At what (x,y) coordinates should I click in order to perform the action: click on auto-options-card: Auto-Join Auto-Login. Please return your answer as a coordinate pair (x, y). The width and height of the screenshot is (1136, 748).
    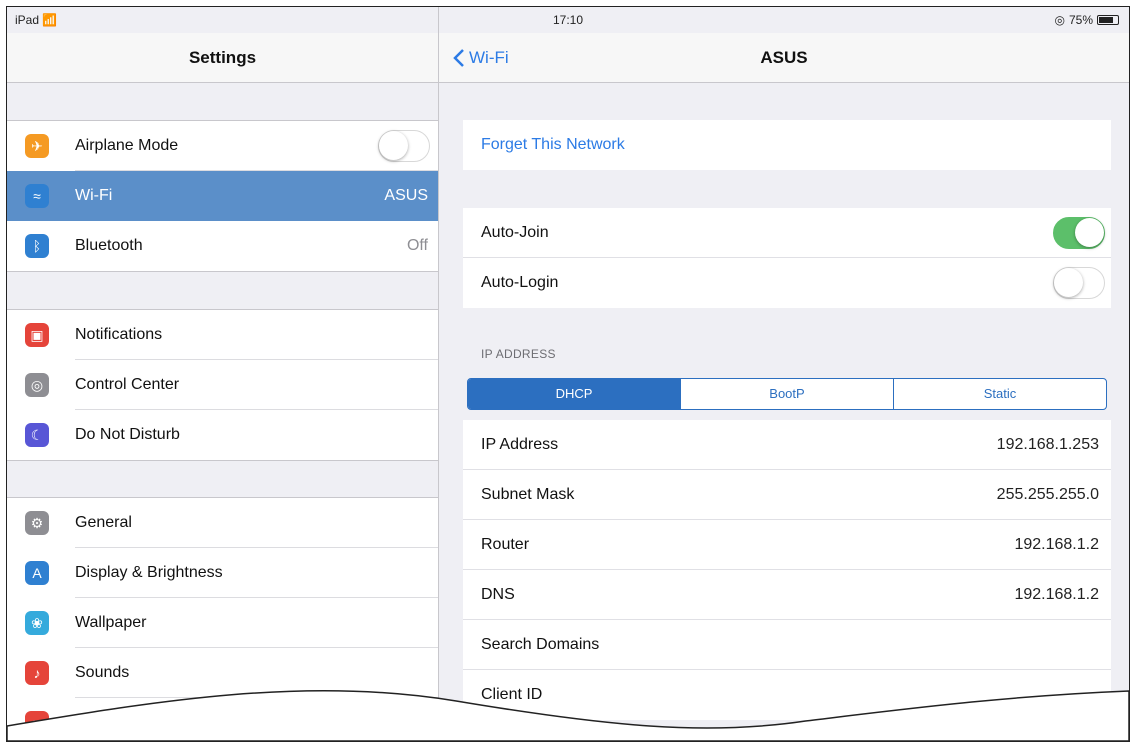
    Looking at the image, I should click on (787, 258).